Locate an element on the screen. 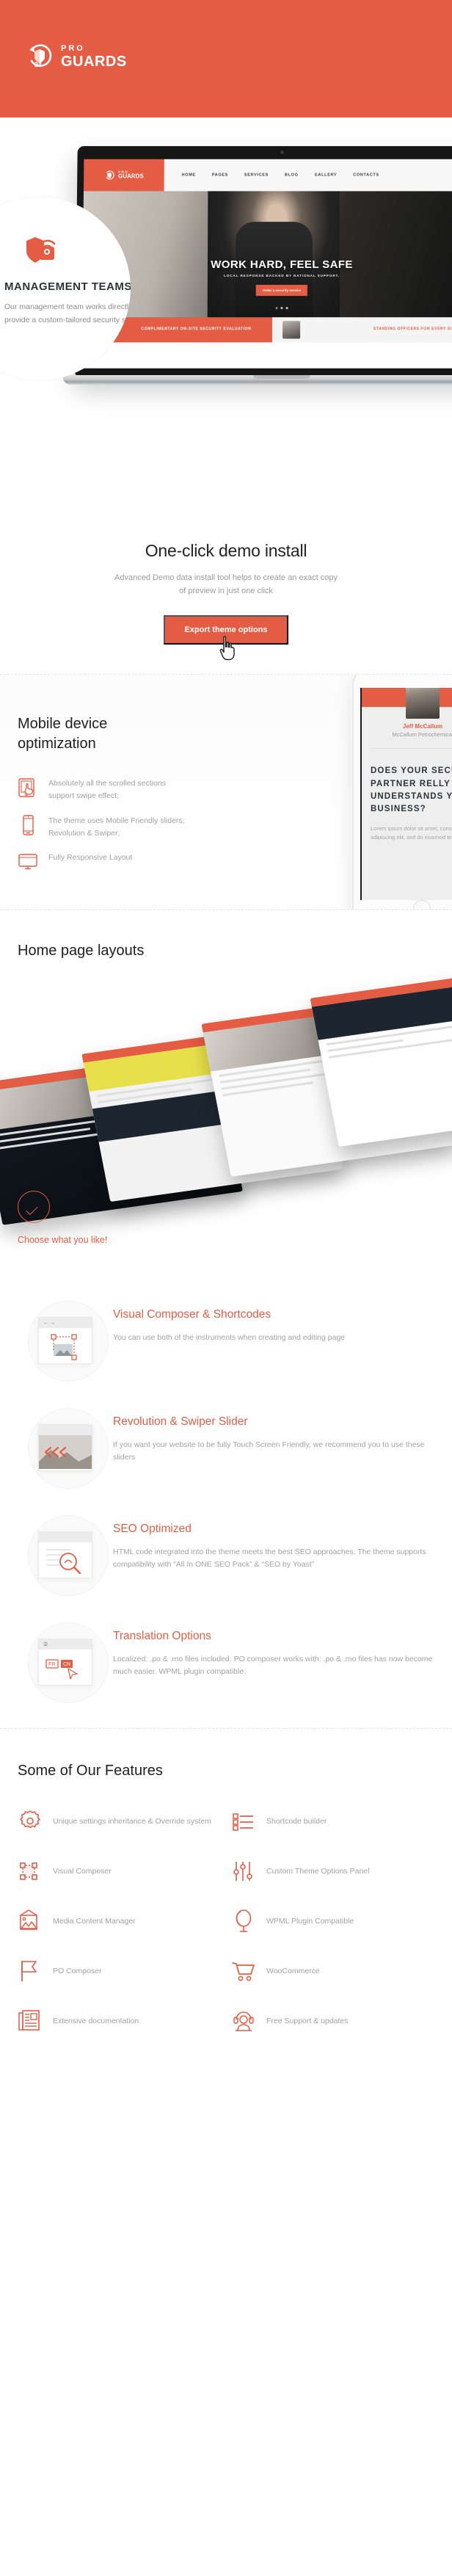  list-item: WPML Plugin Compatible is located at coordinates (332, 1922).